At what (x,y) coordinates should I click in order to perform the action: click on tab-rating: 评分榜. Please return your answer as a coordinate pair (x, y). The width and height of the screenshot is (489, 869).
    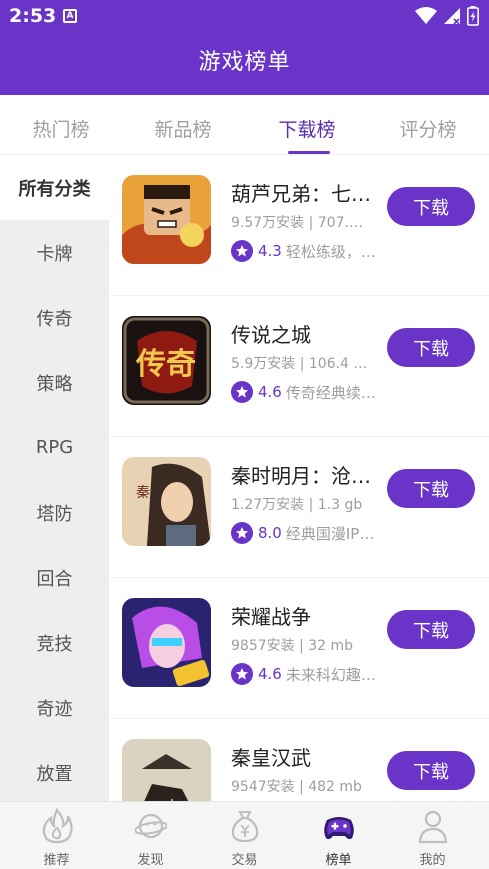
    Looking at the image, I should click on (428, 128).